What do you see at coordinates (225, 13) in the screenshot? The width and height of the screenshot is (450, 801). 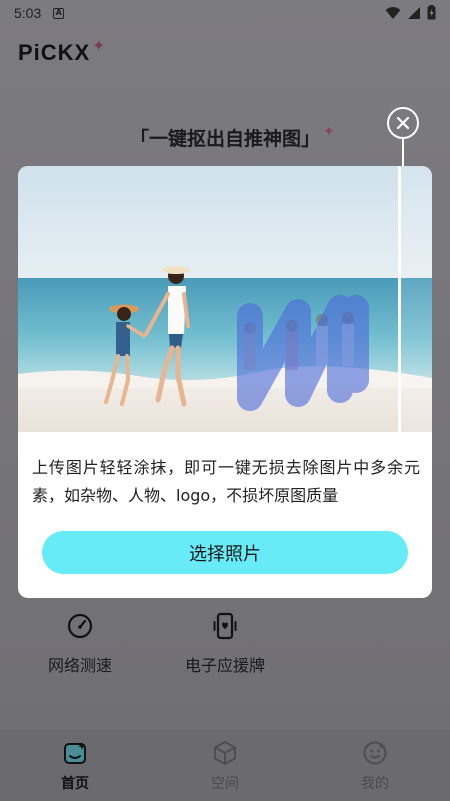 I see `status-bar: 5:03 A` at bounding box center [225, 13].